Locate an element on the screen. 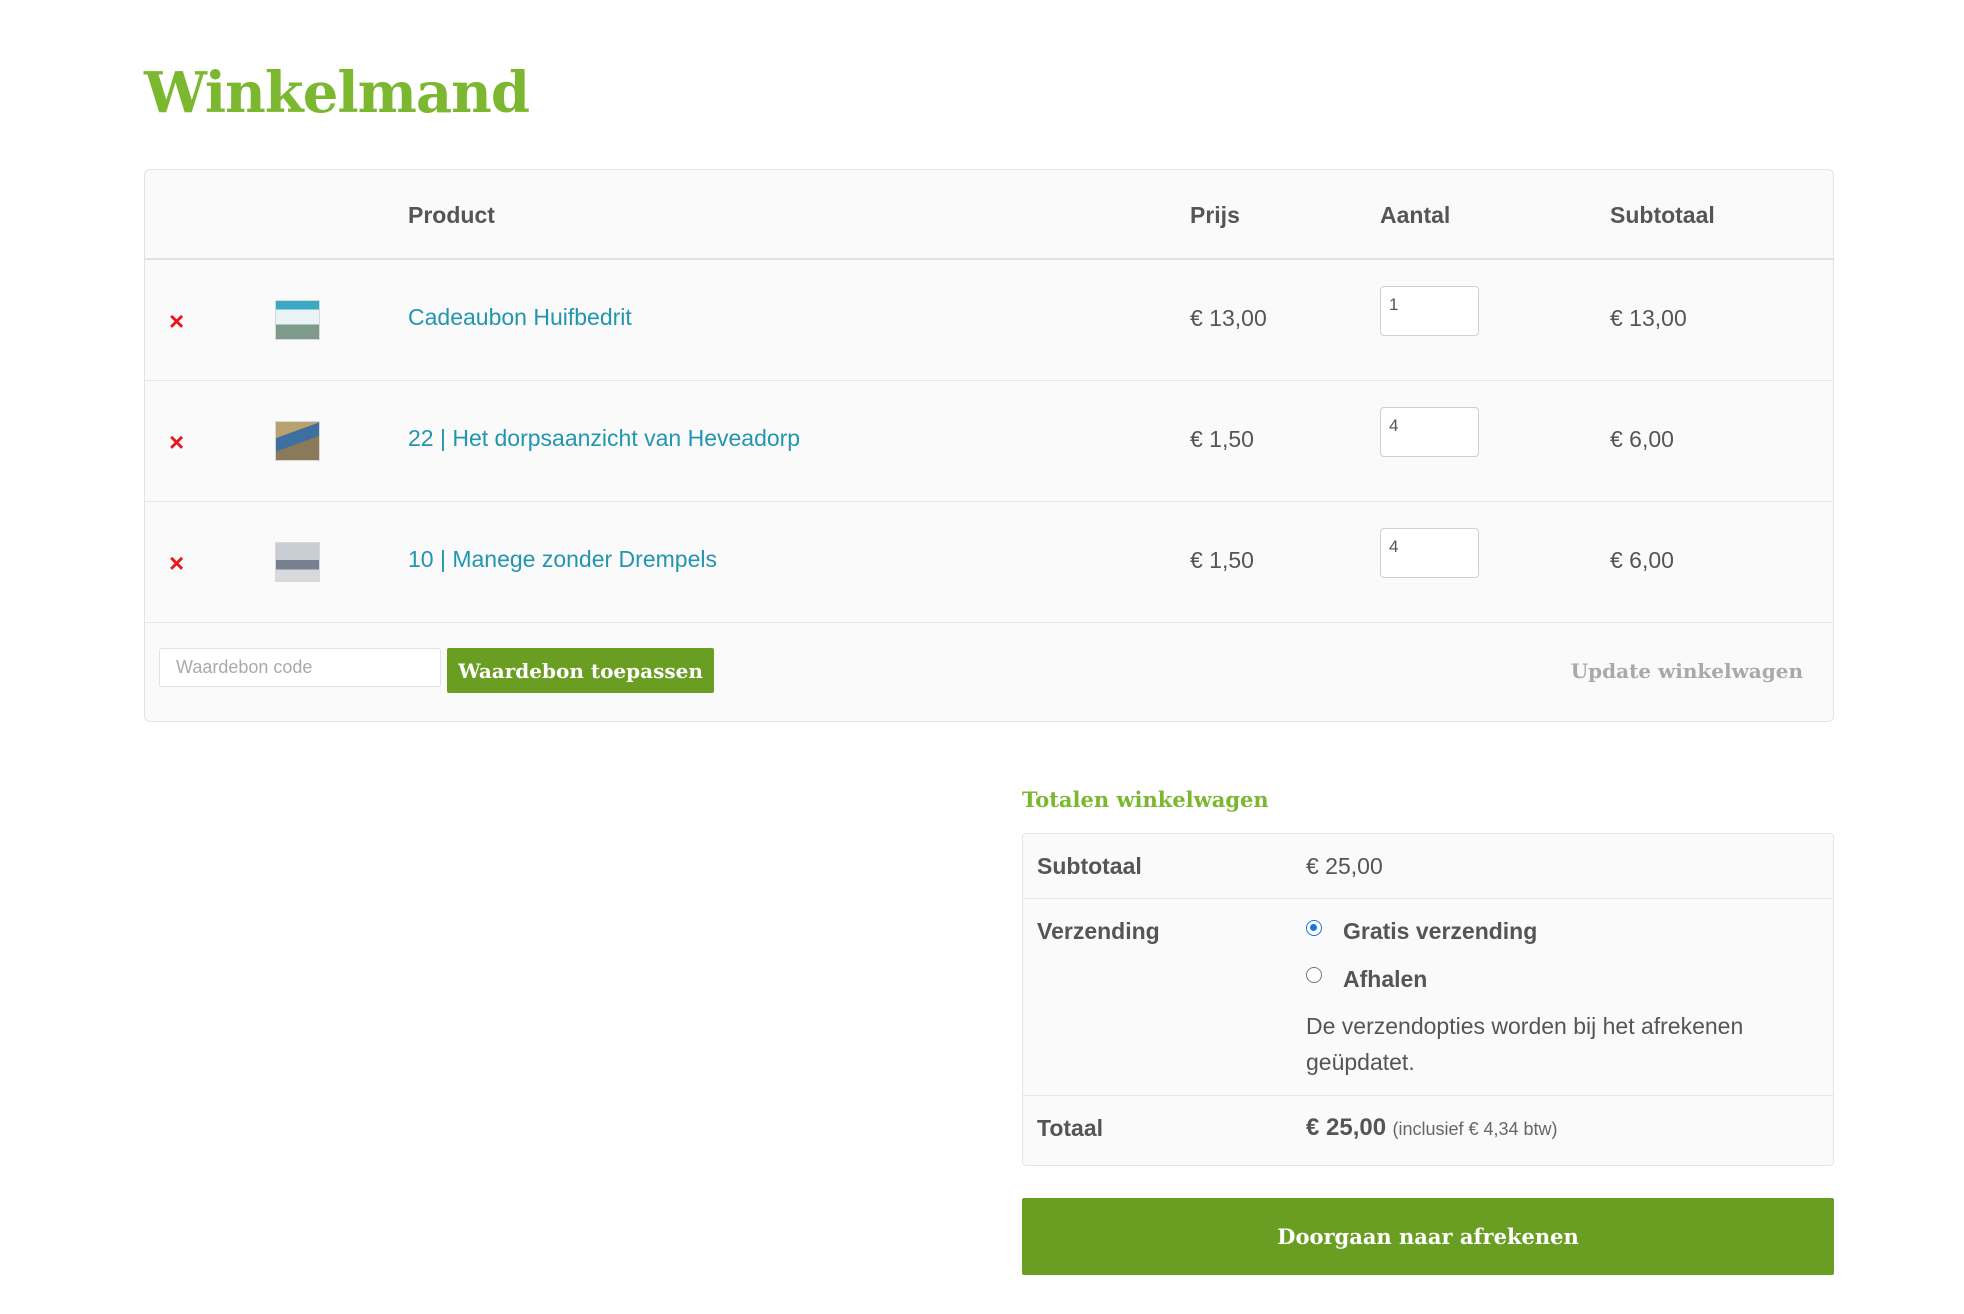 The image size is (1964, 1314). proceed-to-checkout-button: Doorgaan naar afrekenen is located at coordinates (1428, 1236).